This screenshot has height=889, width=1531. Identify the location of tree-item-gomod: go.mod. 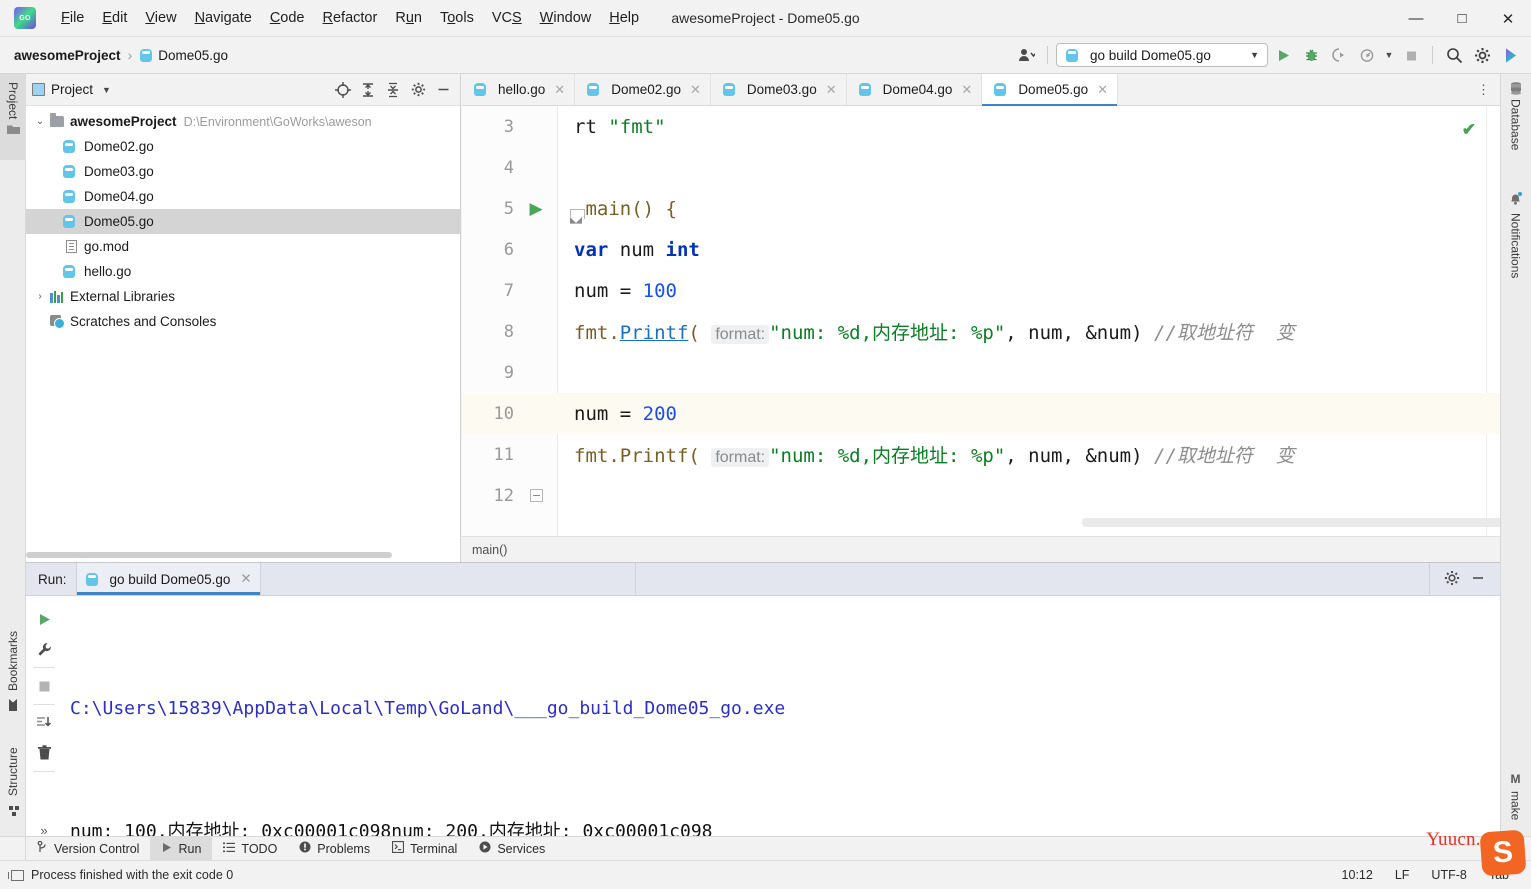
(243, 246).